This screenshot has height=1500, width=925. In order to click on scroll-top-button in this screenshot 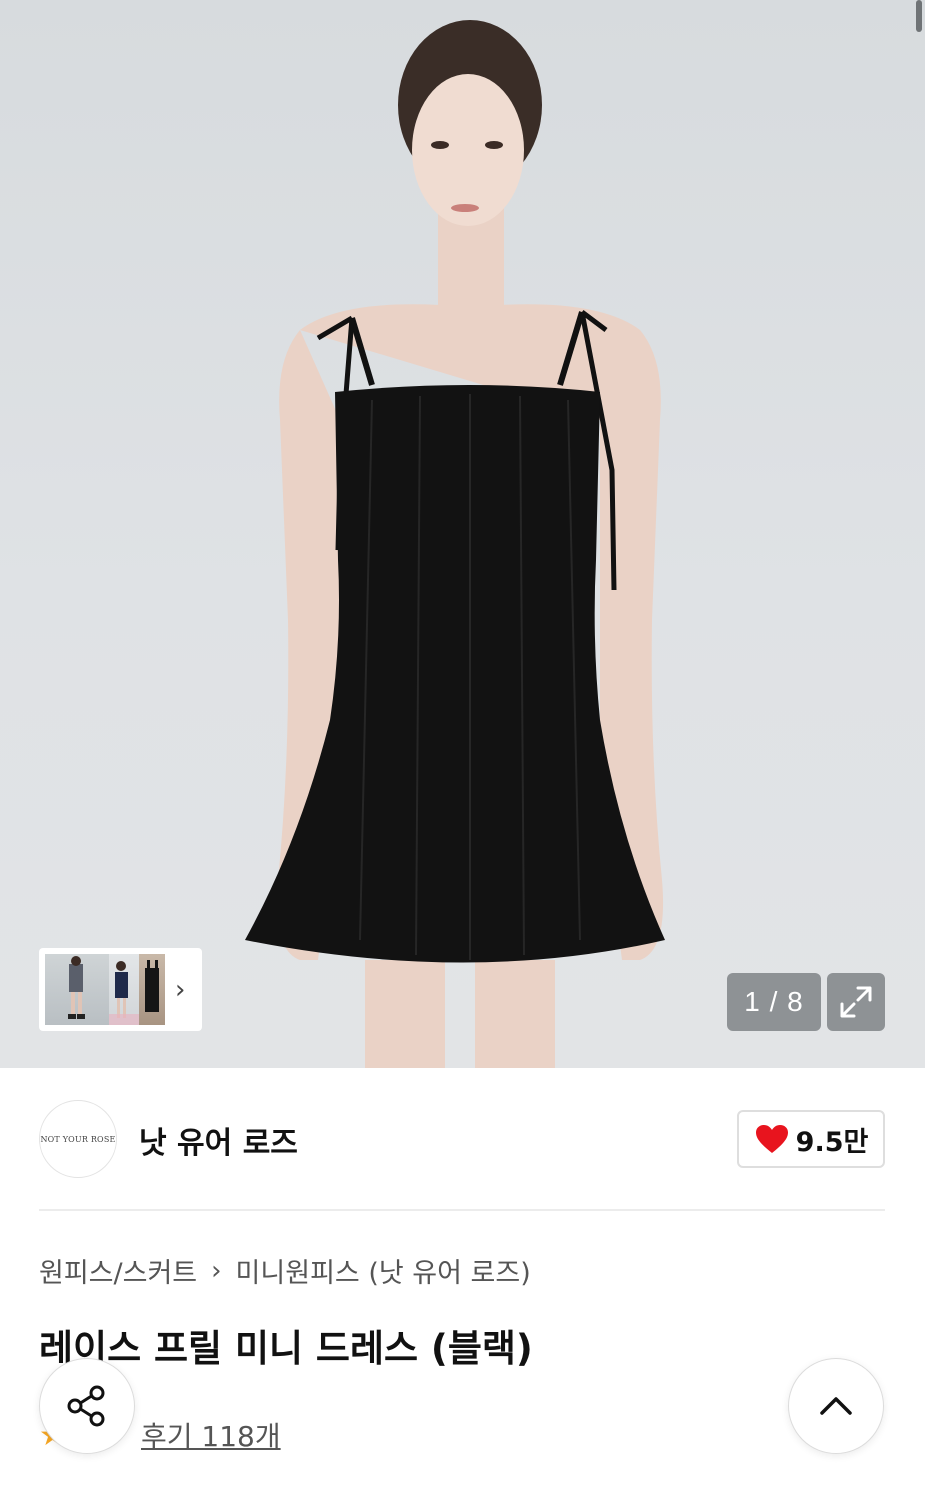, I will do `click(836, 1406)`.